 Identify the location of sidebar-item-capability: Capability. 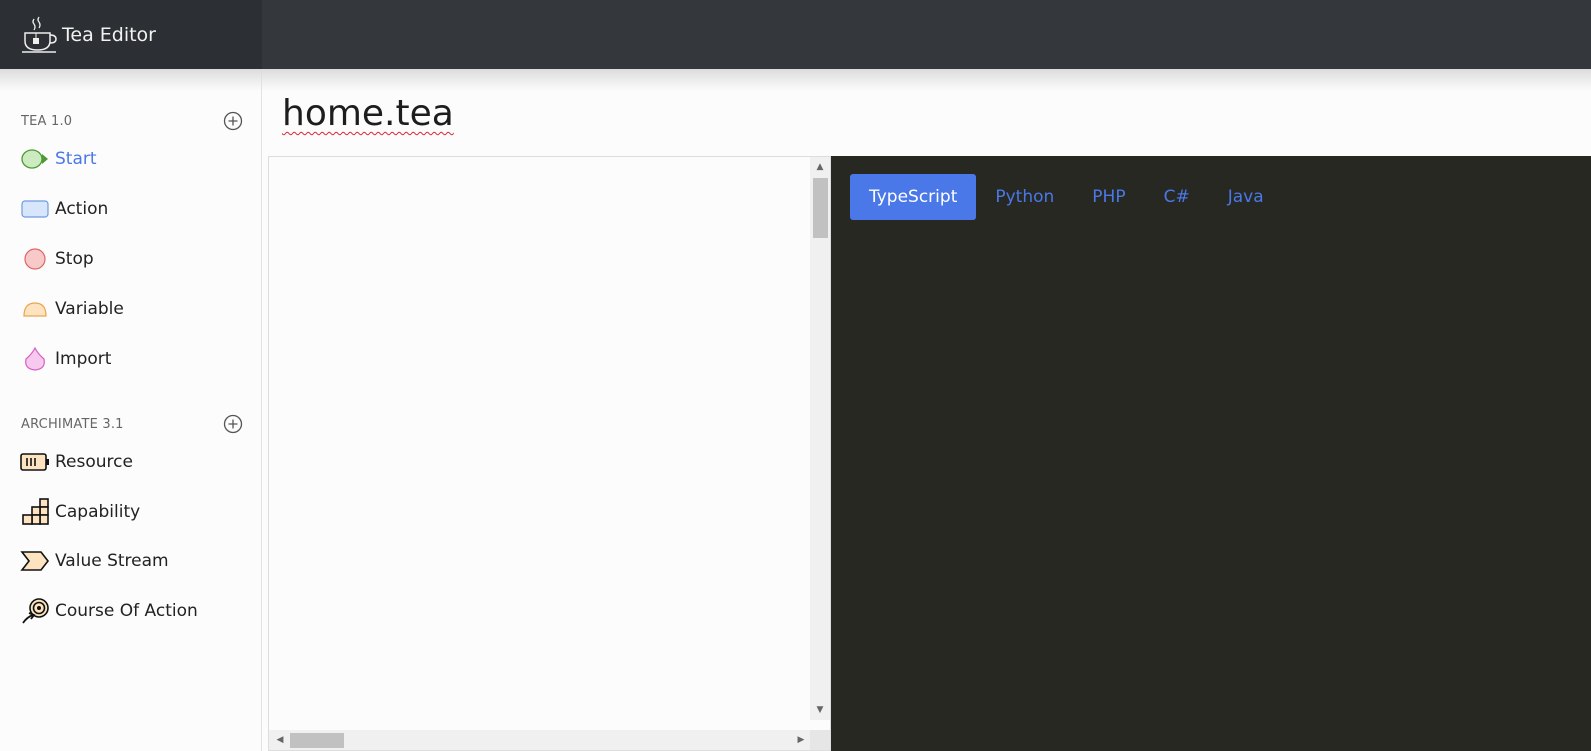
(80, 512).